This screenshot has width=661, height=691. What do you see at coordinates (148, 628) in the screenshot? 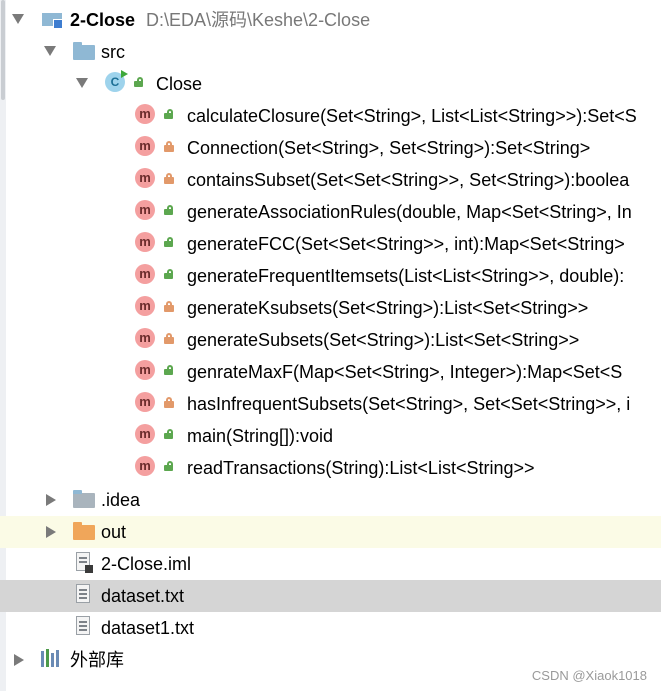
I see `file-label: dataset1.txt` at bounding box center [148, 628].